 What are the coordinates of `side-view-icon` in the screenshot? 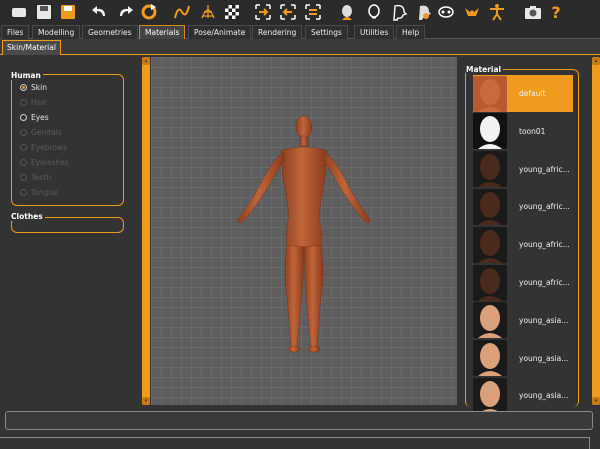 It's located at (313, 12).